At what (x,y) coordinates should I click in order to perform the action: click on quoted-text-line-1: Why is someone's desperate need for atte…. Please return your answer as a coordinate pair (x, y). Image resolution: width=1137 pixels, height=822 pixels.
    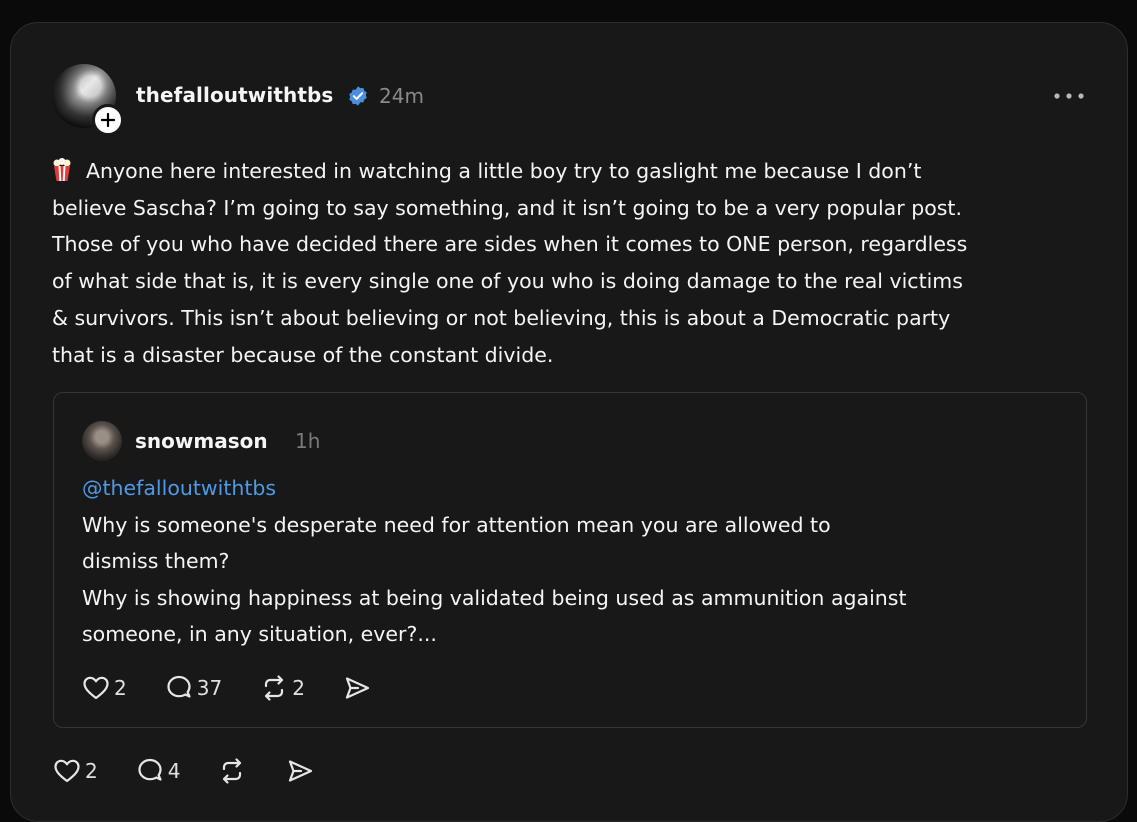
    Looking at the image, I should click on (456, 524).